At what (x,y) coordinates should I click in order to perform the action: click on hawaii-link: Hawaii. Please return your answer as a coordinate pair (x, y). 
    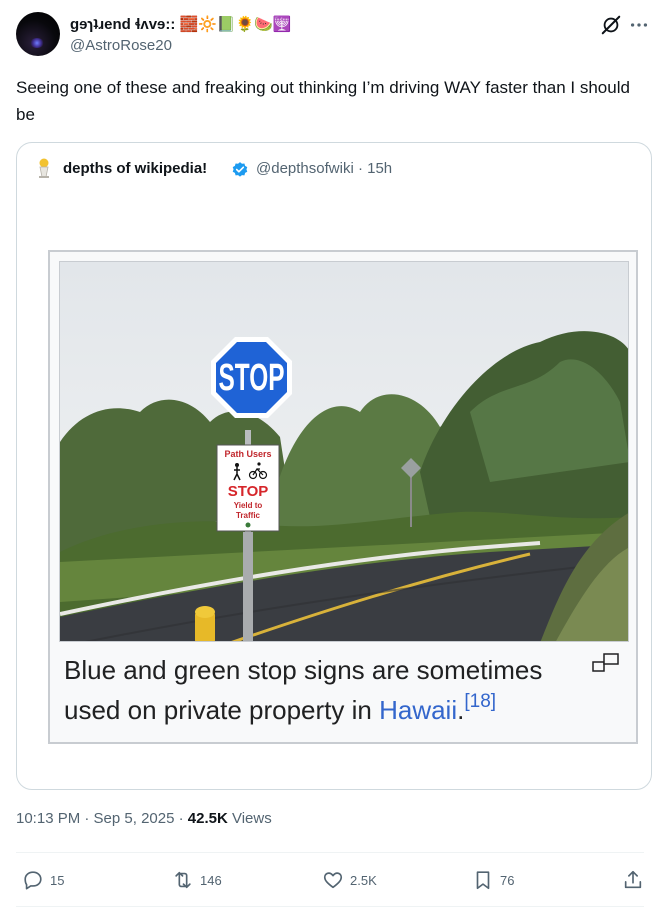
    Looking at the image, I should click on (418, 710).